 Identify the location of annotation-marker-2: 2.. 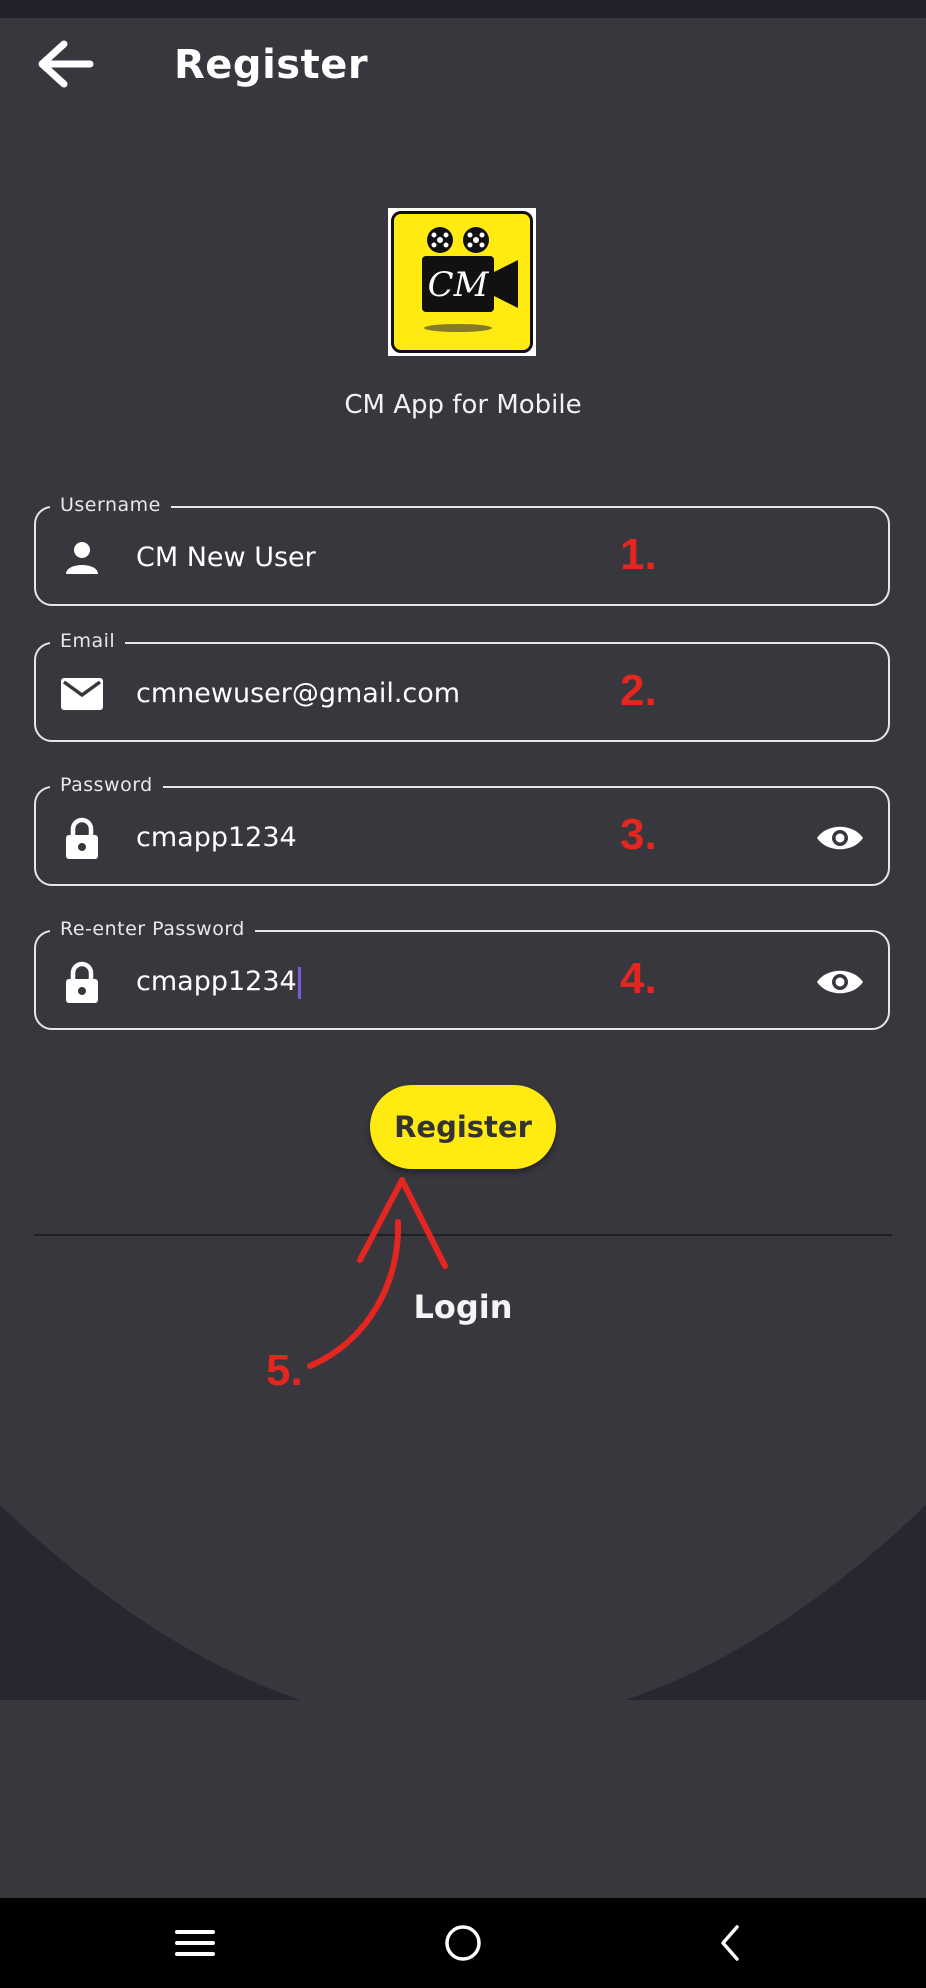
(638, 690).